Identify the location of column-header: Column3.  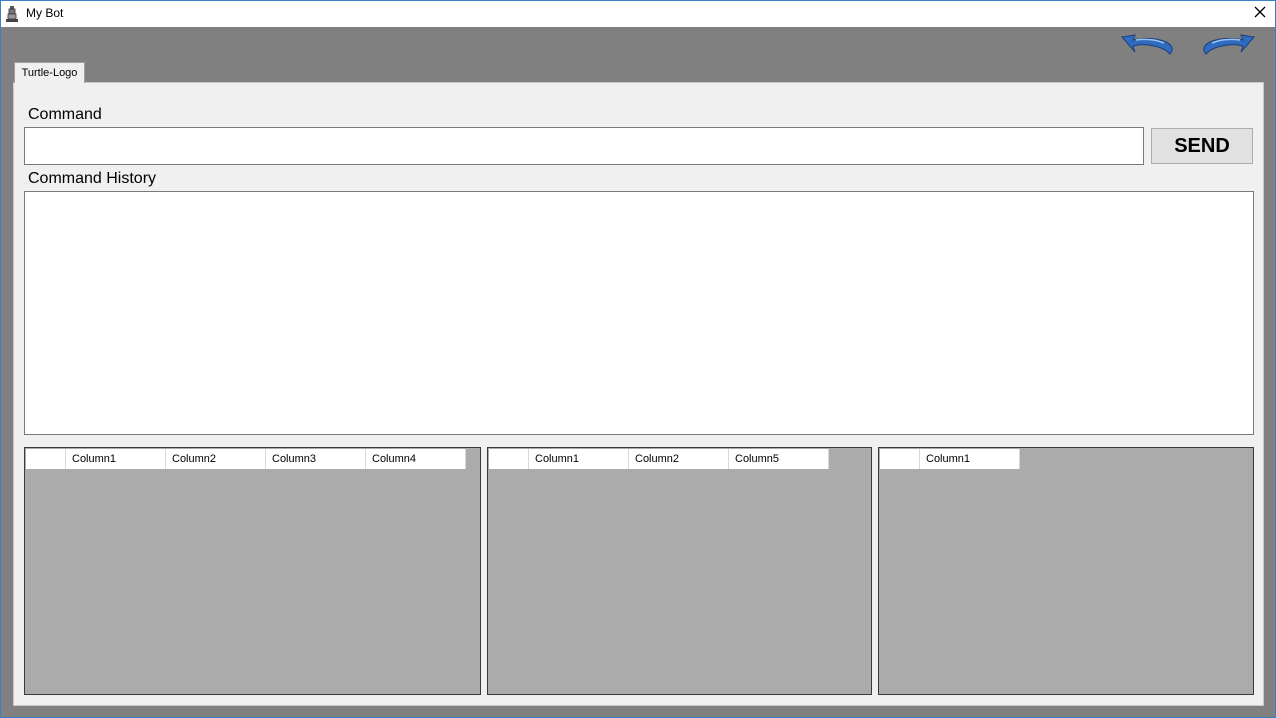
(316, 459).